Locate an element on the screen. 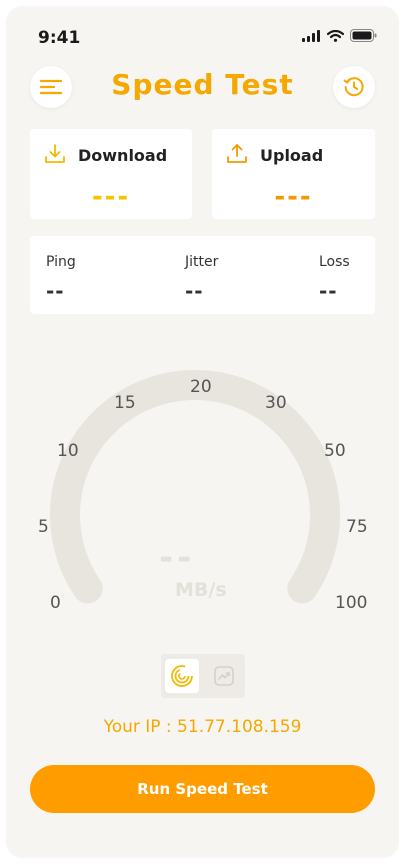  gauge-mode-icon is located at coordinates (182, 676).